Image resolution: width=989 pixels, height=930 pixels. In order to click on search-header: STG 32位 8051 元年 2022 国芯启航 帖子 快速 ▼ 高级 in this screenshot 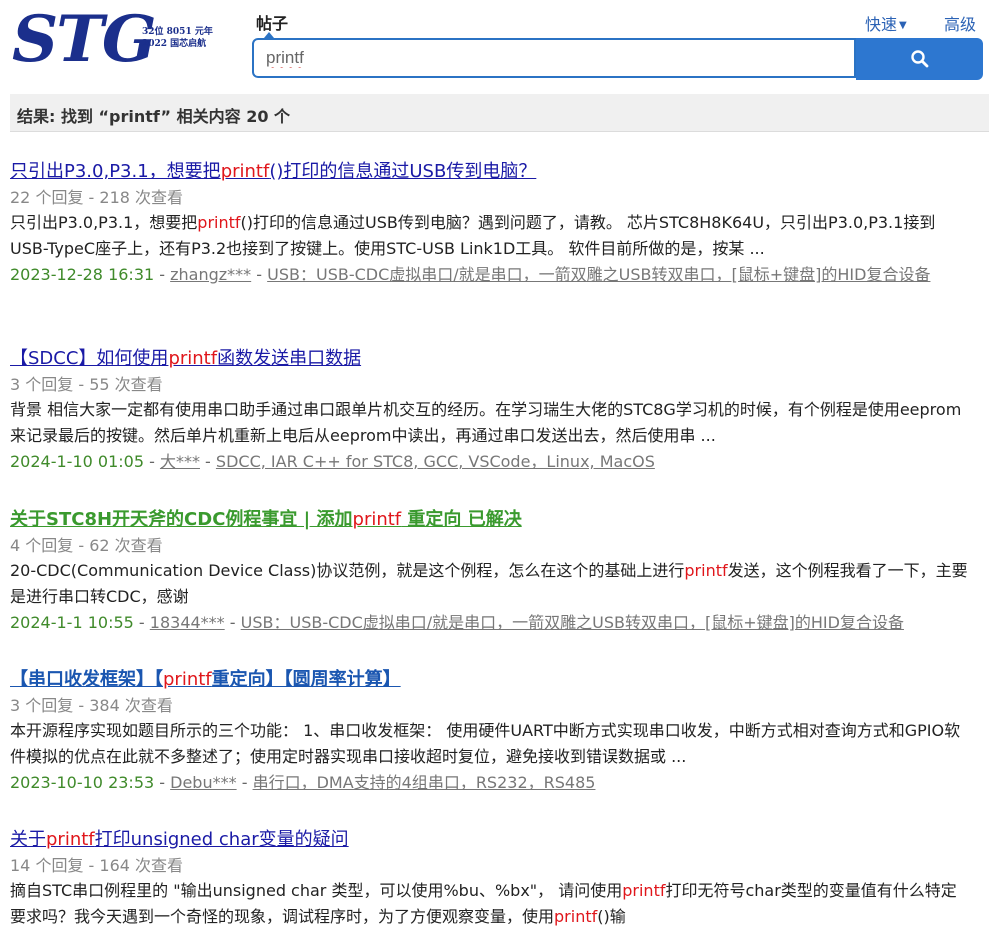, I will do `click(494, 46)`.